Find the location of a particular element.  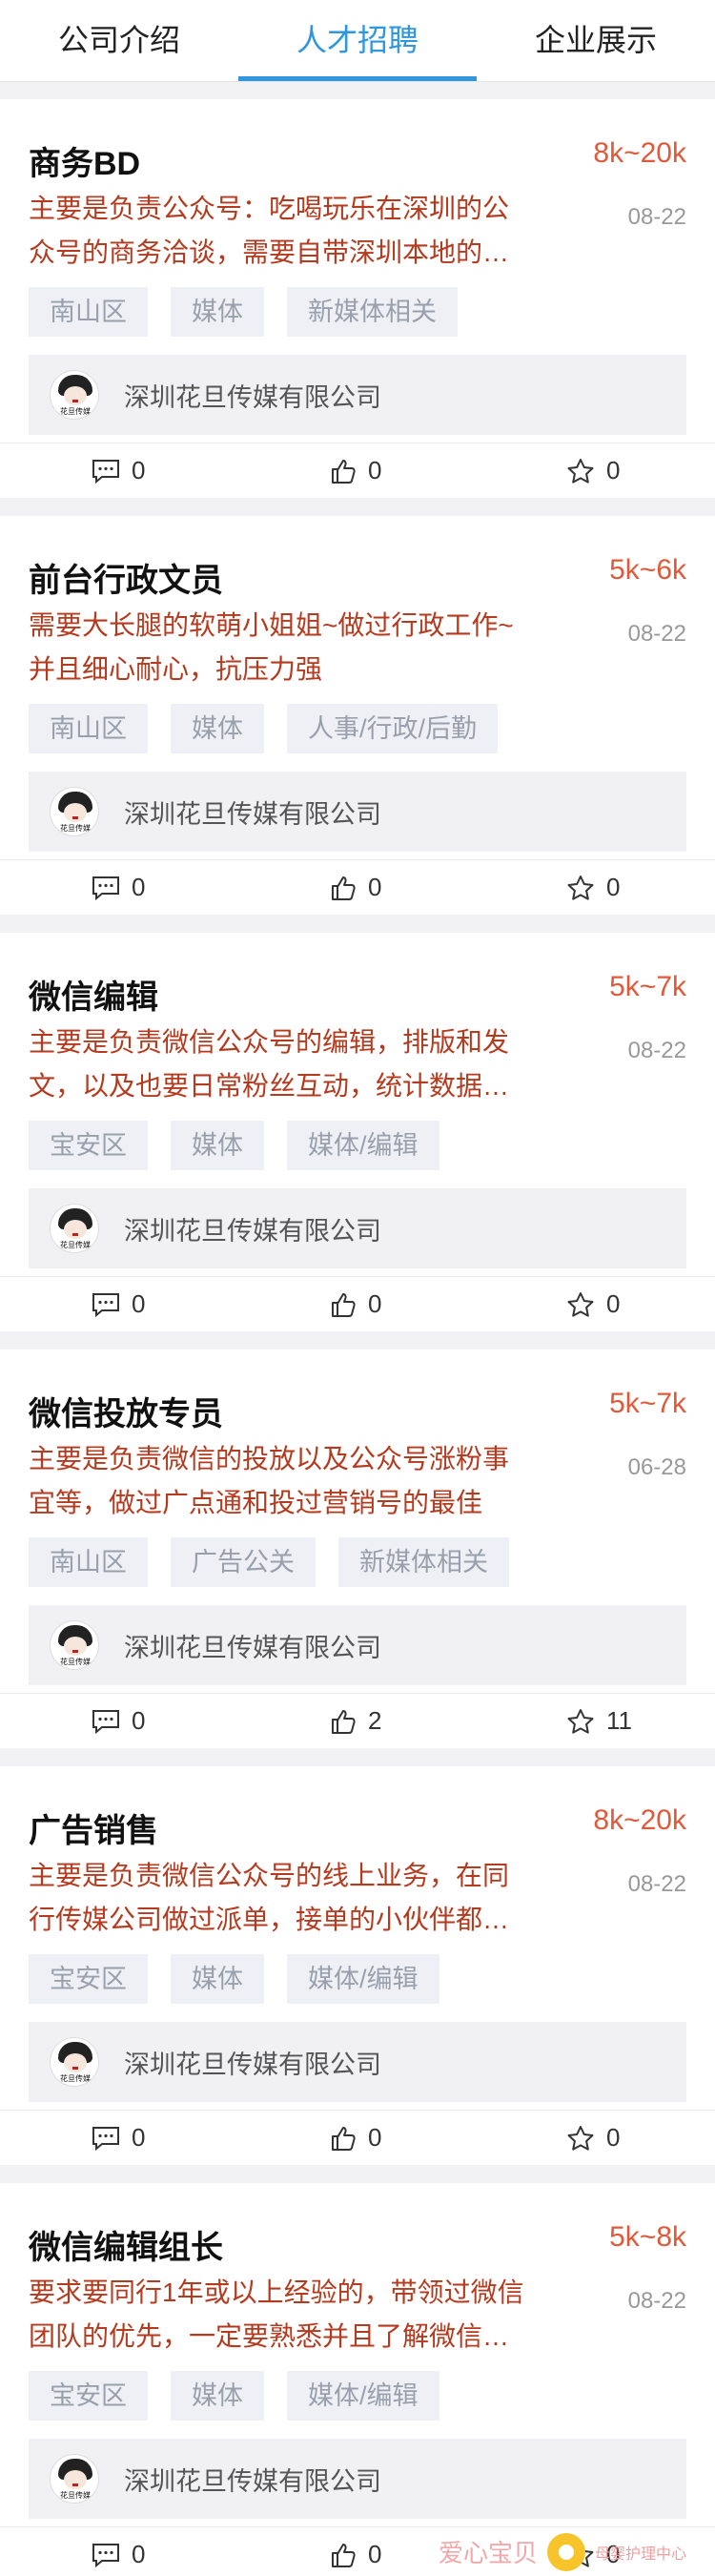

tab-recruitment: 人才招聘 is located at coordinates (357, 40).